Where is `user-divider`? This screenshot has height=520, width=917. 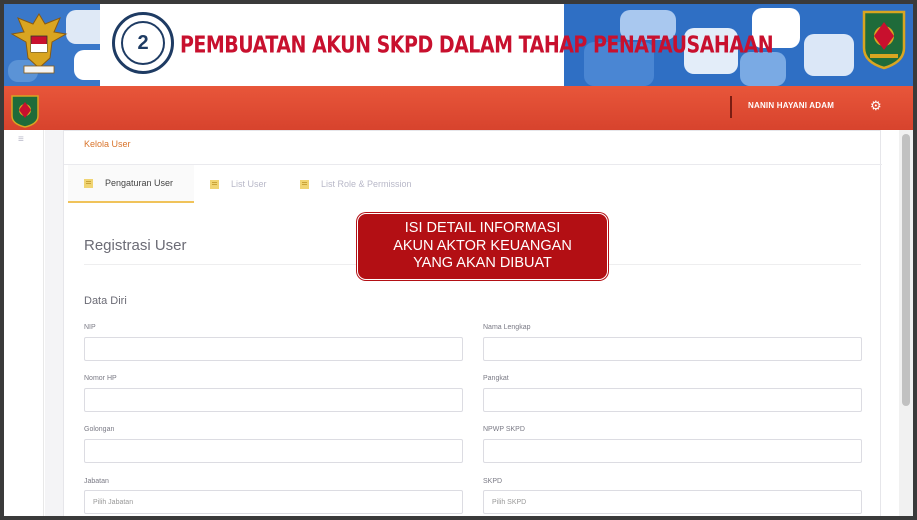 user-divider is located at coordinates (731, 107).